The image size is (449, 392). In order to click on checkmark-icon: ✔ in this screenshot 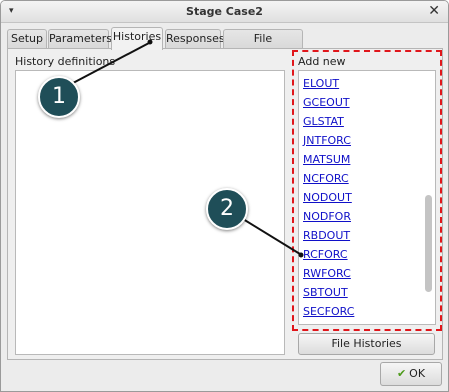, I will do `click(401, 373)`.